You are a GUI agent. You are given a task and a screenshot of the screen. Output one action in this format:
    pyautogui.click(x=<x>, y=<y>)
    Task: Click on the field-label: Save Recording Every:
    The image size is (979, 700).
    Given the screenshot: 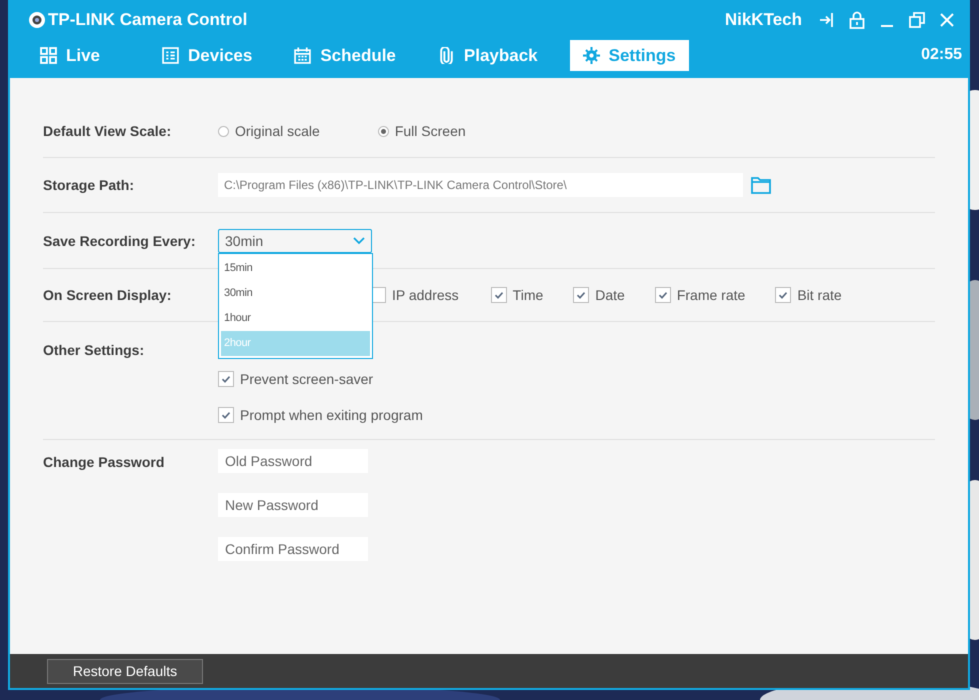 What is the action you would take?
    pyautogui.click(x=120, y=240)
    